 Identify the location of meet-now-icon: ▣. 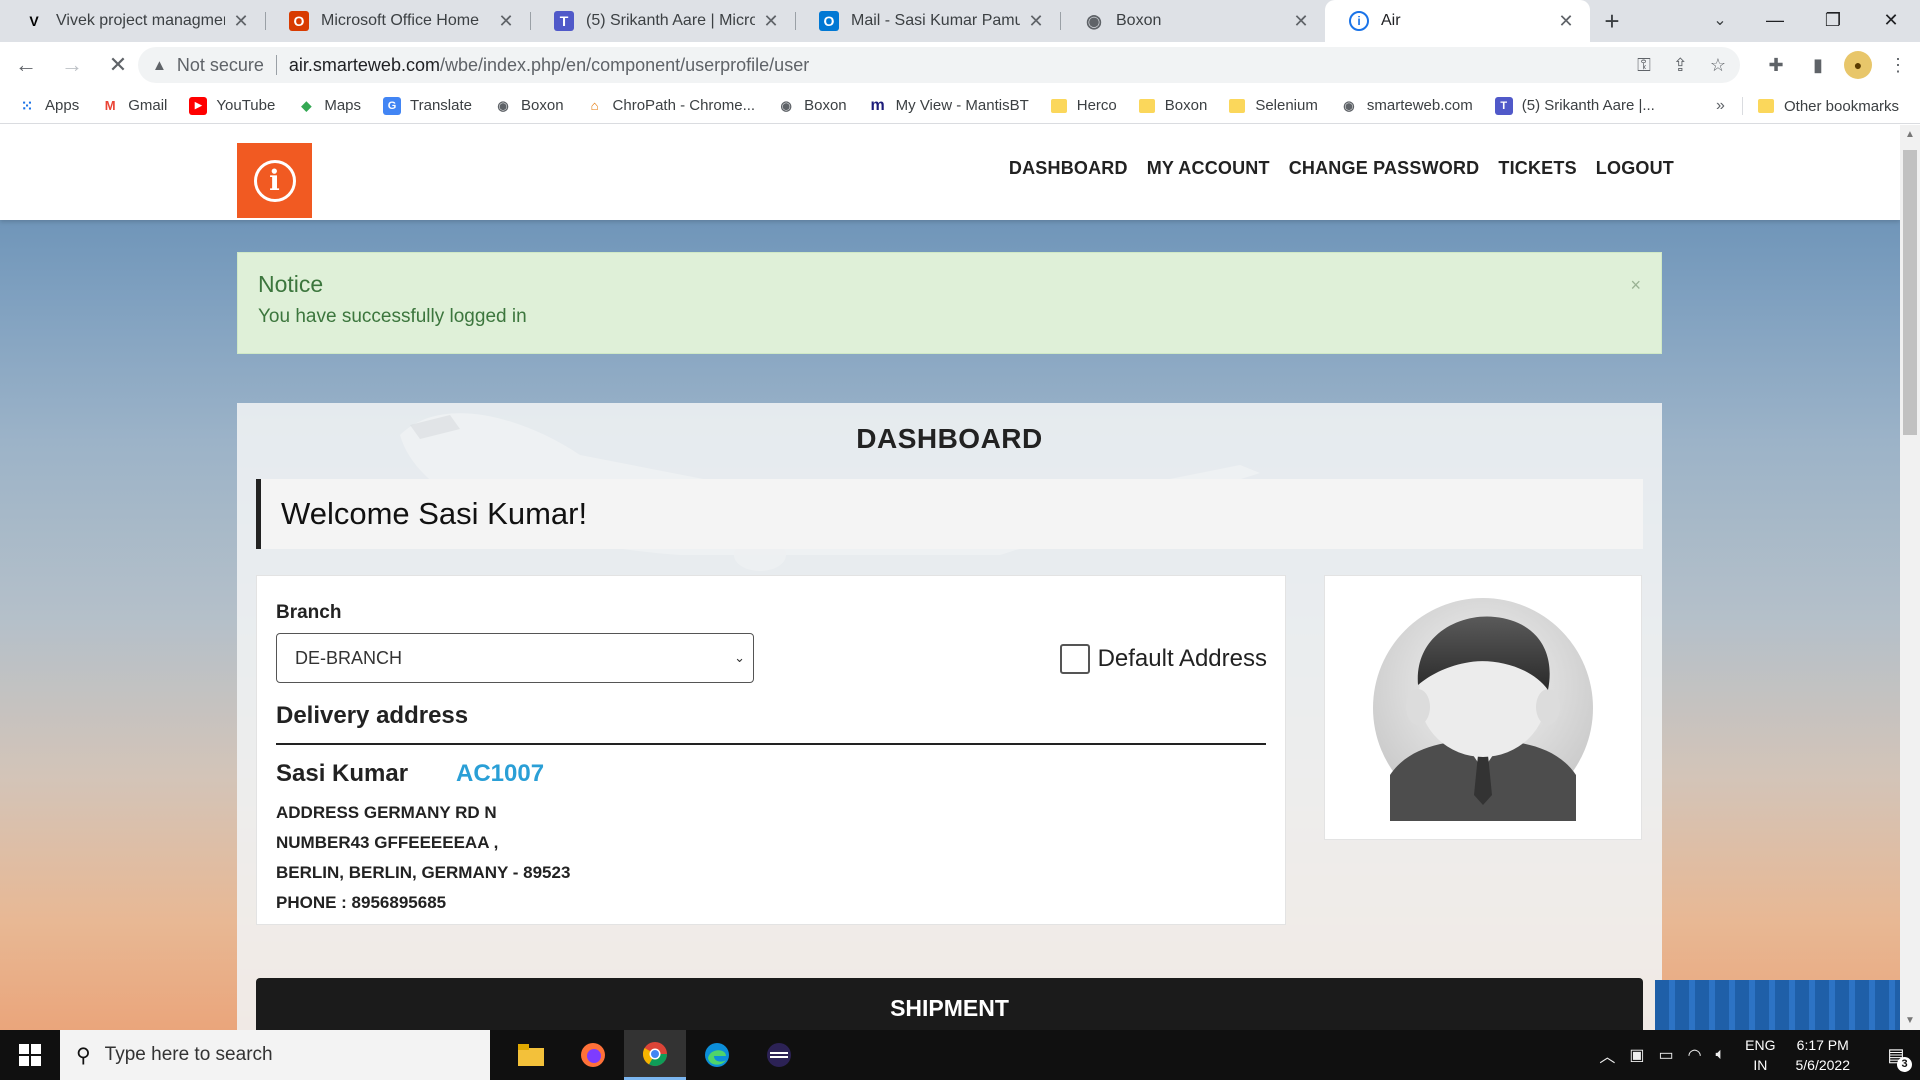
(1636, 1055).